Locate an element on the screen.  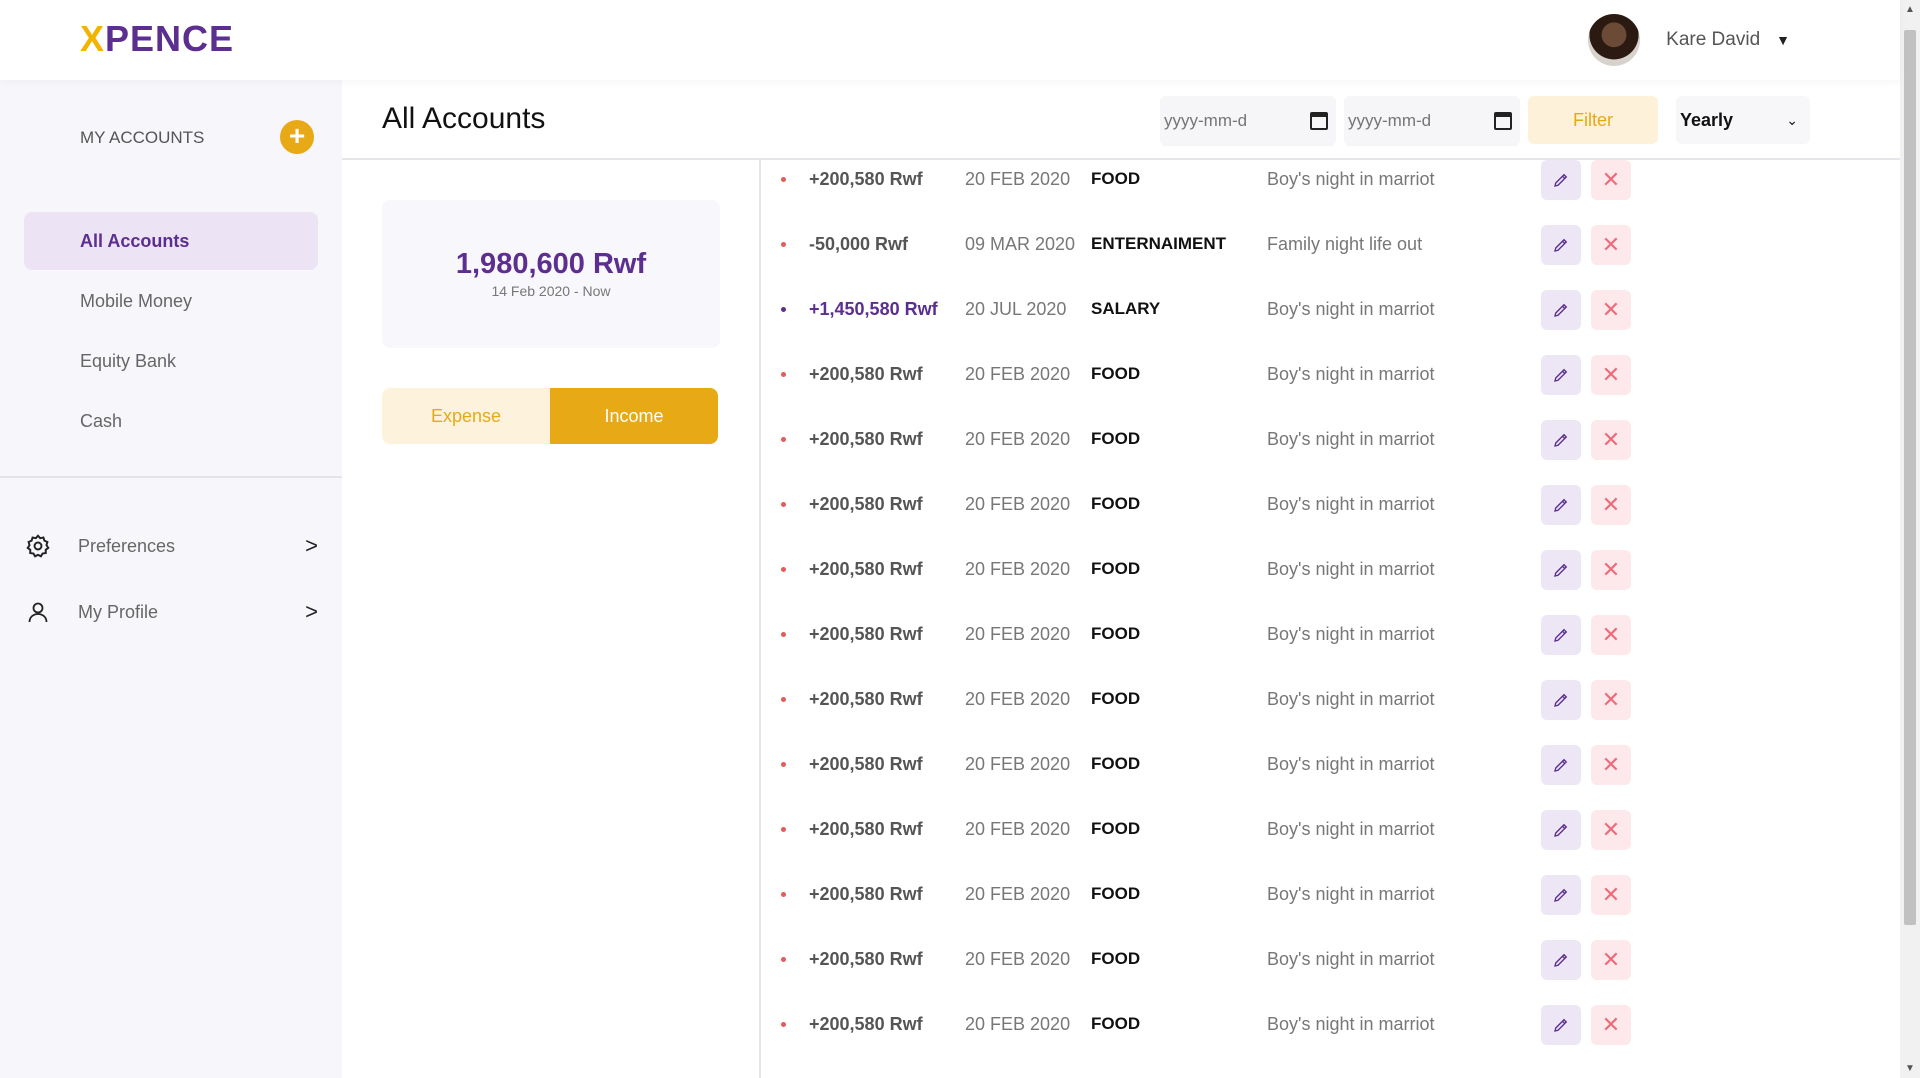
sidebar-item-preferences: Preferences > is located at coordinates (171, 546).